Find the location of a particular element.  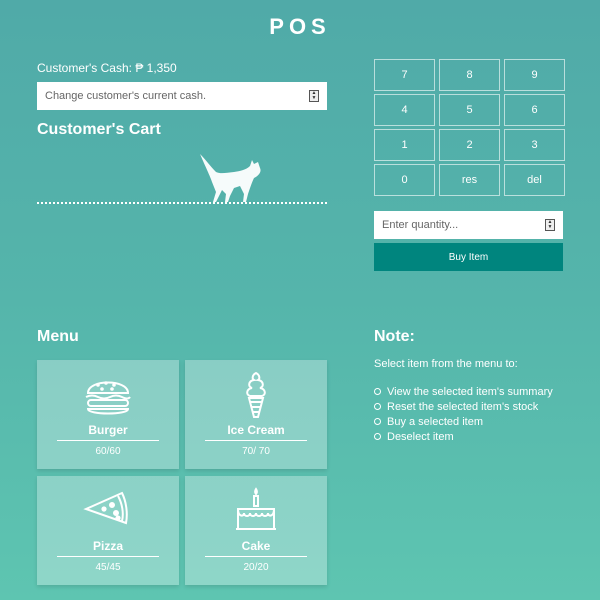

key-5: 5 is located at coordinates (469, 110).